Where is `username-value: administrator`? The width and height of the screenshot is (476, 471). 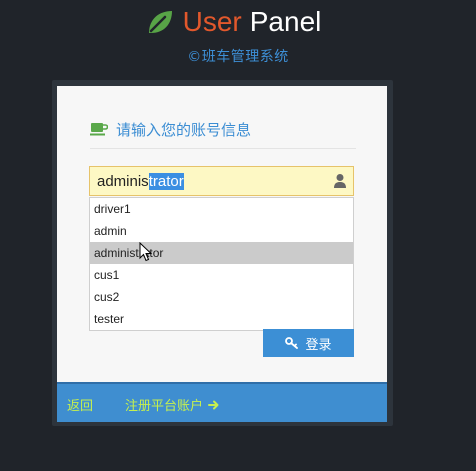
username-value: administrator is located at coordinates (140, 182).